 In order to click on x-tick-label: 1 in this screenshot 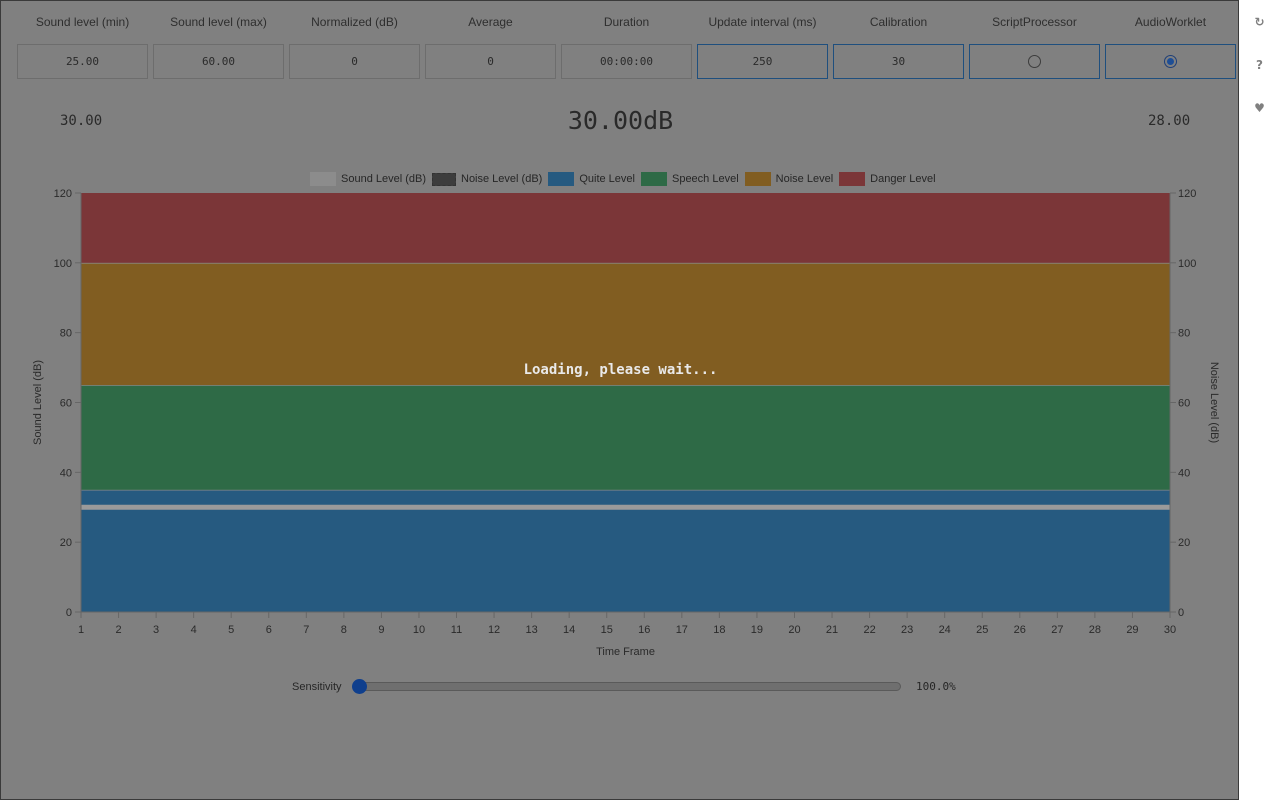, I will do `click(81, 630)`.